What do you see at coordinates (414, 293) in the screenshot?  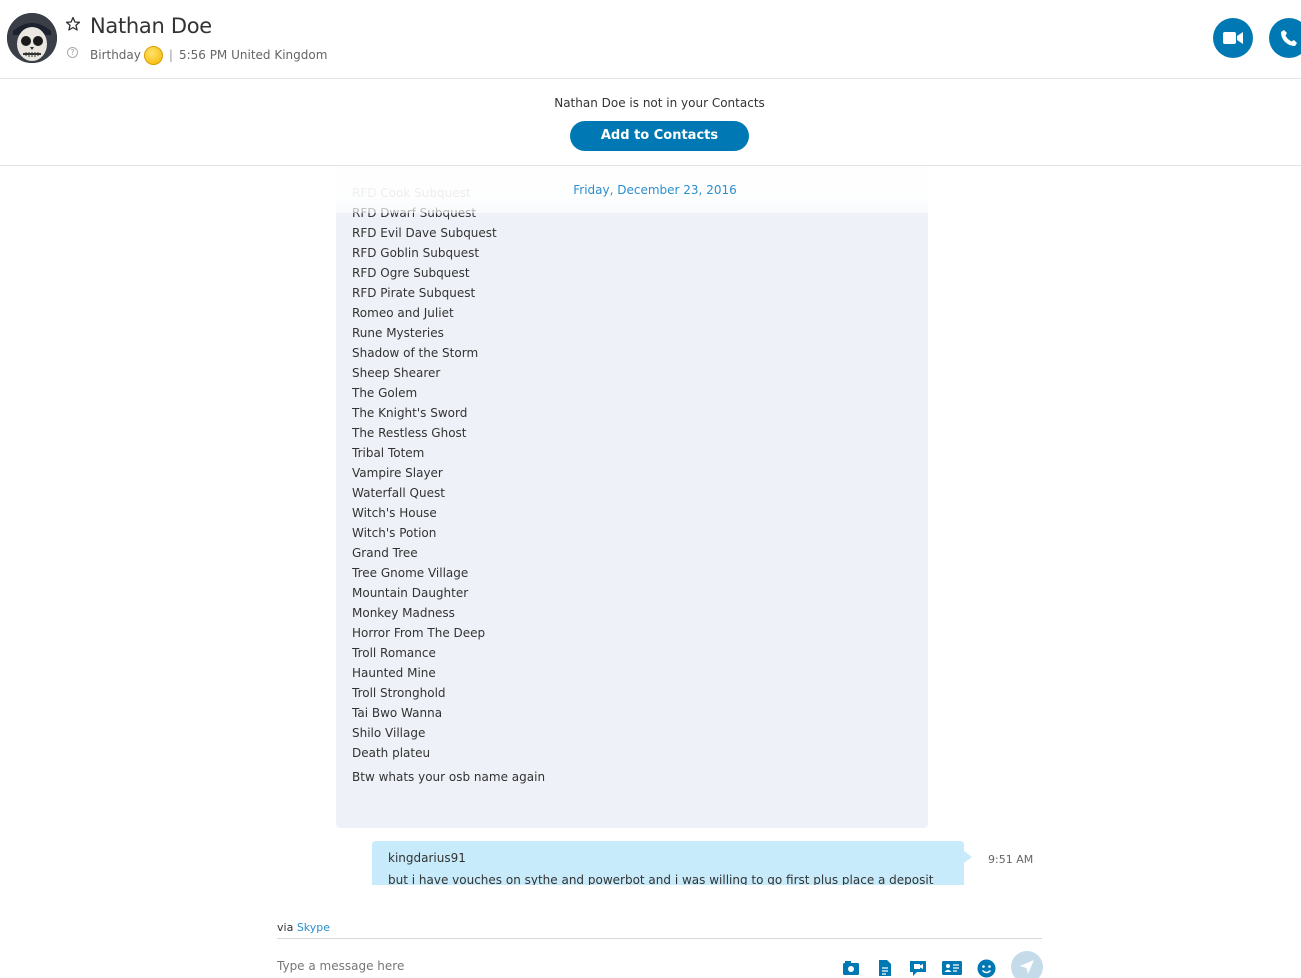 I see `incoming-message-line: RFD Pirate Subquest` at bounding box center [414, 293].